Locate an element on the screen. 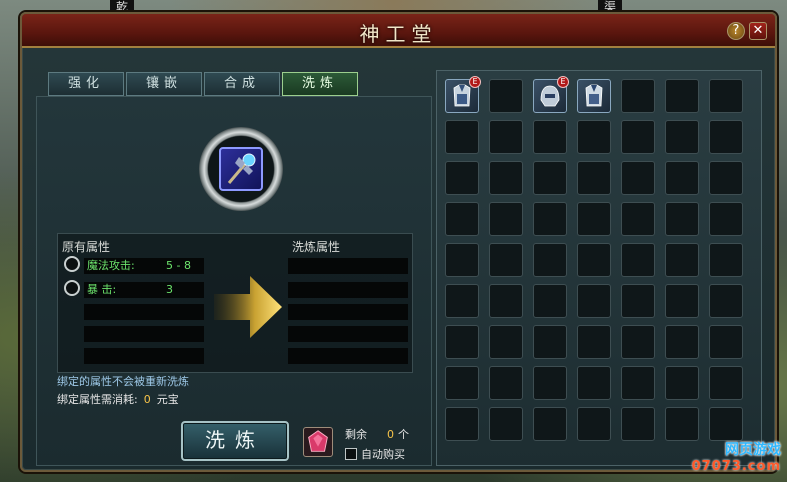 Image resolution: width=787 pixels, height=482 pixels. window-titlebar: 神工堂 ? ✕ is located at coordinates (398, 31).